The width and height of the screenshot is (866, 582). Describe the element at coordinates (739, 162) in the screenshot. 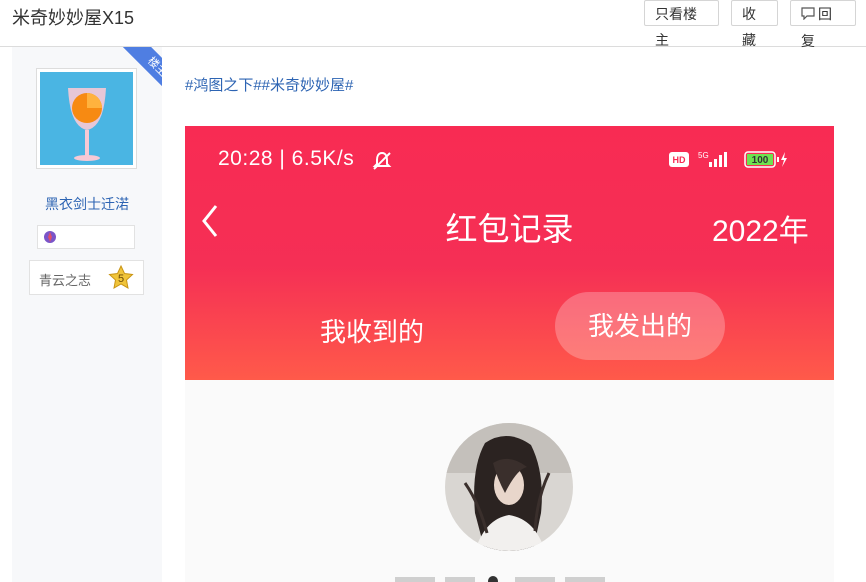

I see `status-icons: HD 5G 100` at that location.